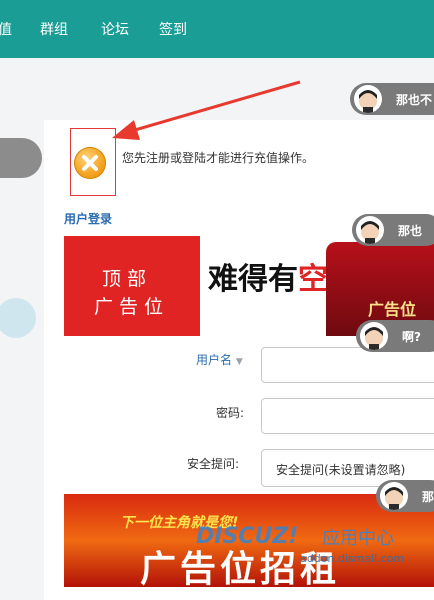 This screenshot has width=434, height=600. I want to click on banner-line2: 广告位, so click(132, 307).